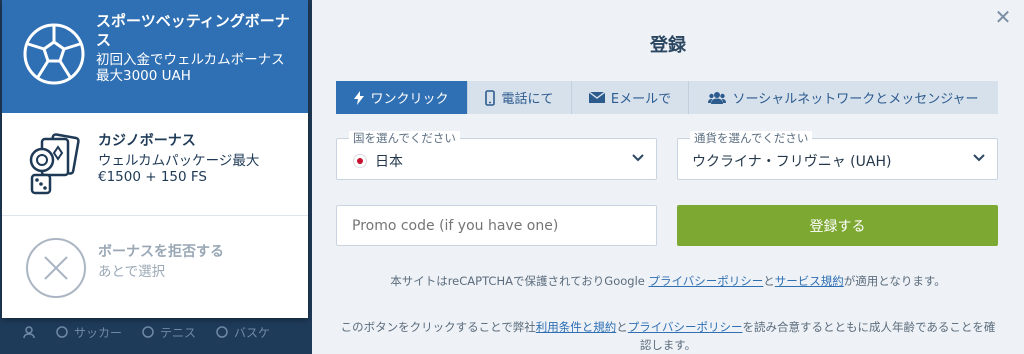 This screenshot has height=354, width=1024. What do you see at coordinates (132, 271) in the screenshot?
I see `bonus-decline-desc: あとで選択` at bounding box center [132, 271].